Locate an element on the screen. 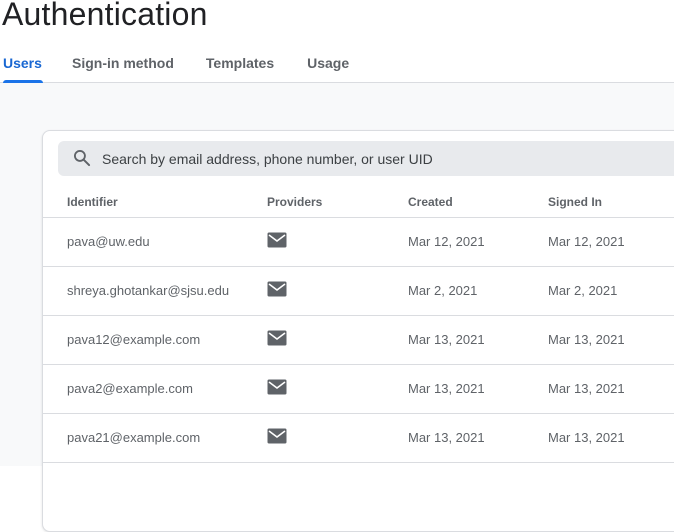 This screenshot has width=674, height=532. tab-label: Sign-in method is located at coordinates (123, 63).